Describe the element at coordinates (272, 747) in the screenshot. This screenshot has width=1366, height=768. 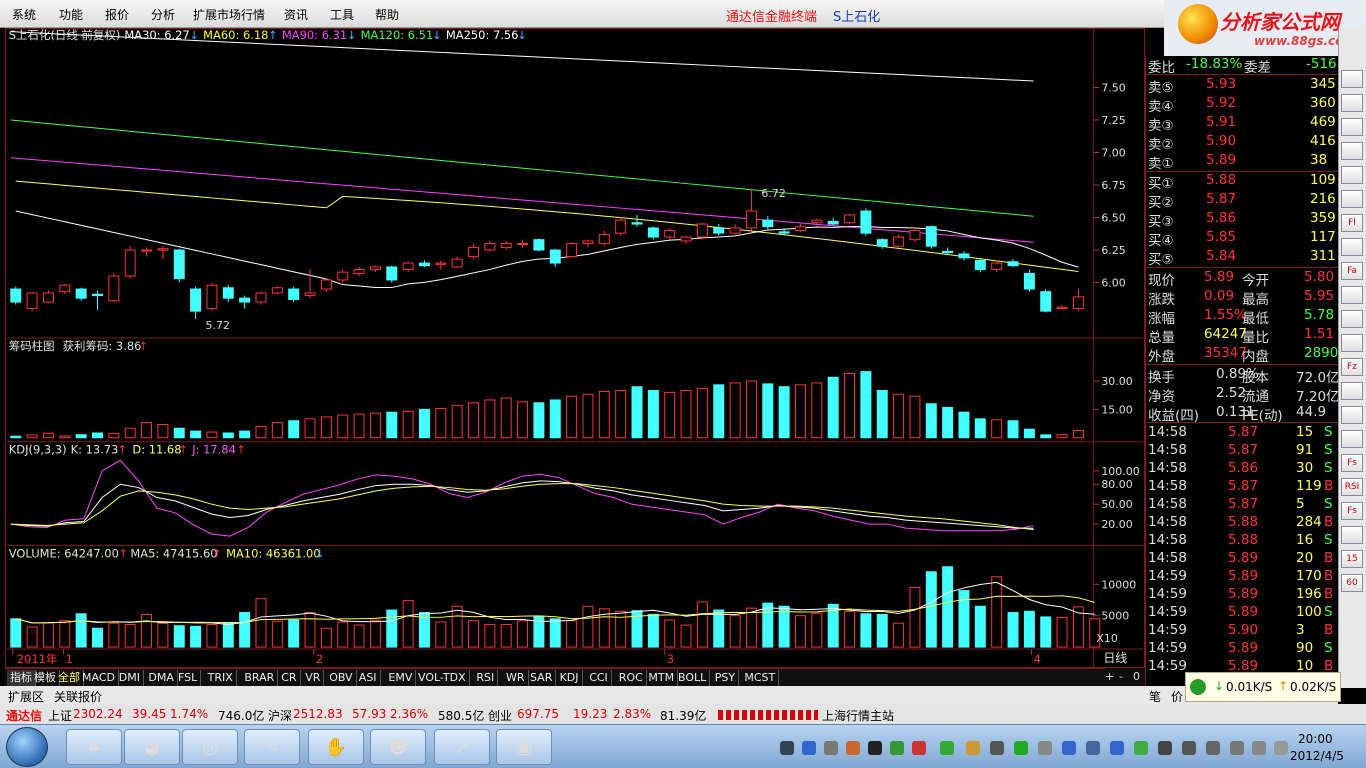
I see `taskbar-paint-icon: ✎` at that location.